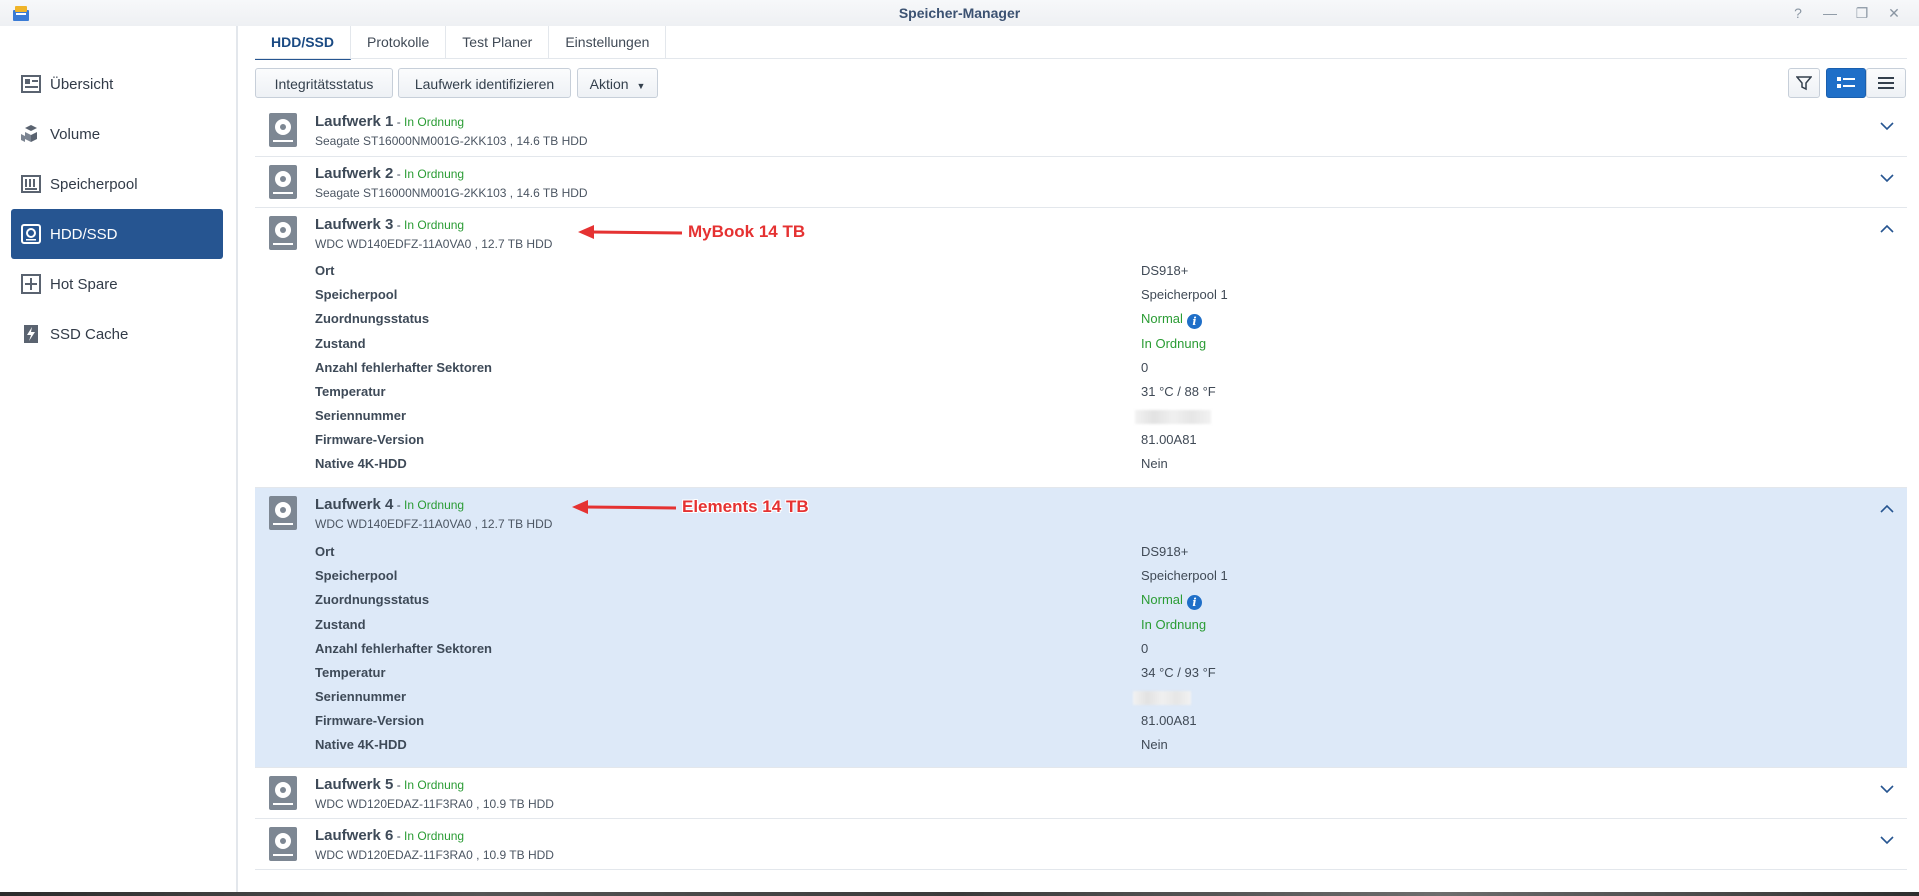 This screenshot has width=1919, height=896. I want to click on identify-drive-button: Laufwerk identifizieren, so click(484, 83).